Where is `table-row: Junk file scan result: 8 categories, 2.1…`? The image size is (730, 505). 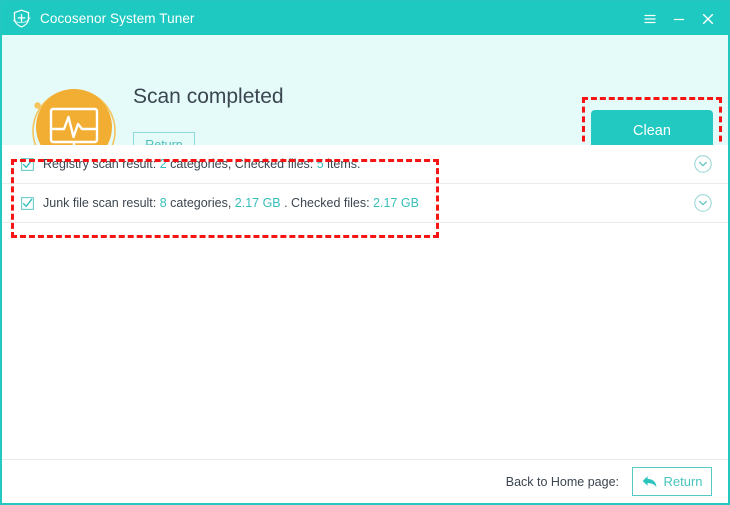
table-row: Junk file scan result: 8 categories, 2.1… is located at coordinates (365, 203).